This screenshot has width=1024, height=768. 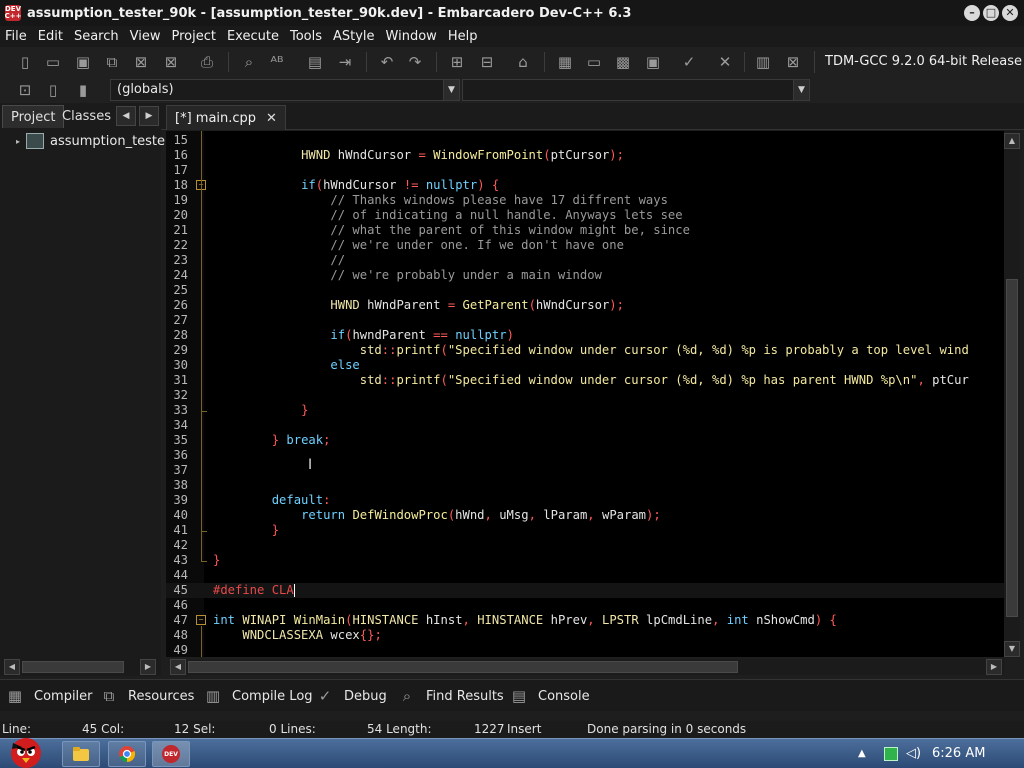 I want to click on code-text: else, so click(x=286, y=365).